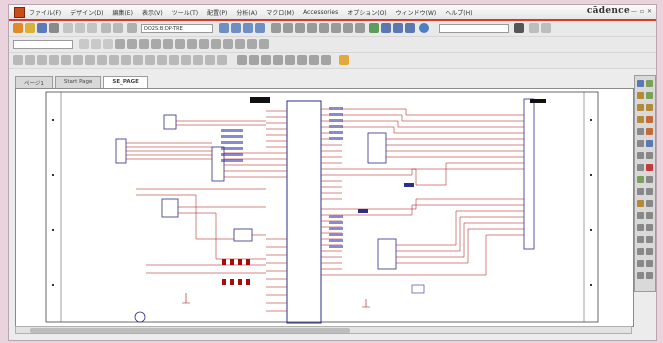  Describe the element at coordinates (649, 191) in the screenshot. I see `place-ellipse-icon` at that location.